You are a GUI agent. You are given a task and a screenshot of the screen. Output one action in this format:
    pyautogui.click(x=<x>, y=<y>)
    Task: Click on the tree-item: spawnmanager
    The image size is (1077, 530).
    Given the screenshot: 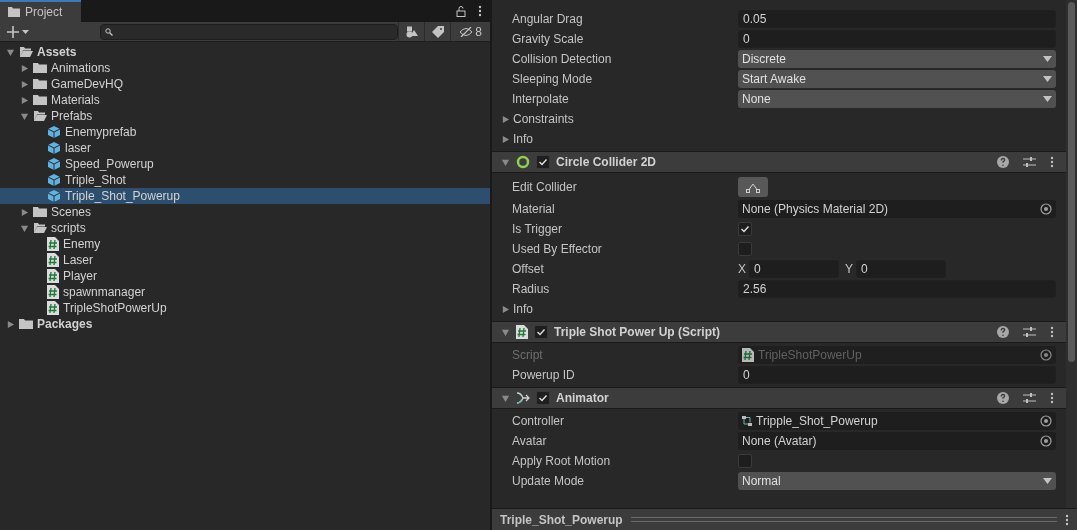 What is the action you would take?
    pyautogui.click(x=245, y=292)
    